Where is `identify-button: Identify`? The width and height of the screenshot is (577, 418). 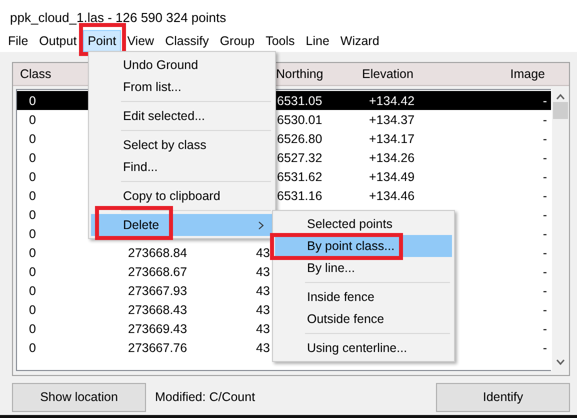
identify-button: Identify is located at coordinates (503, 397).